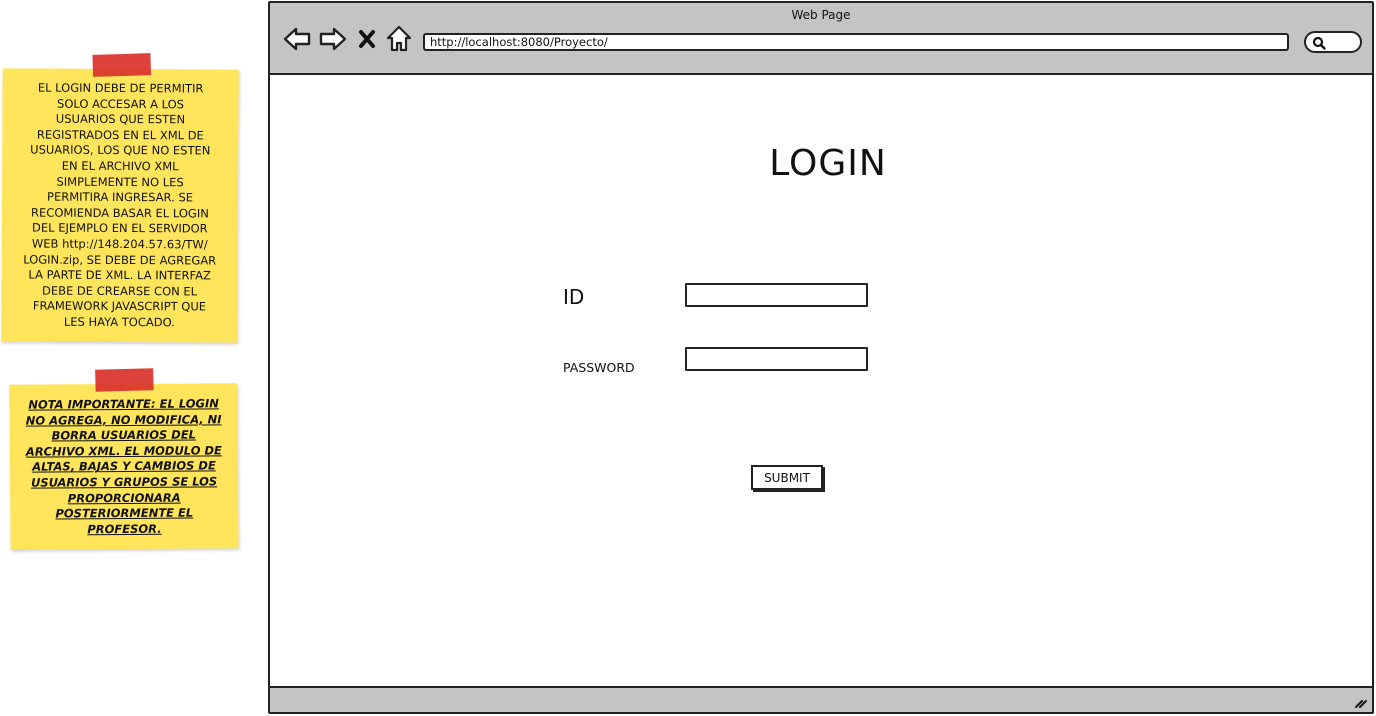 The width and height of the screenshot is (1376, 716). I want to click on status-bar, so click(821, 699).